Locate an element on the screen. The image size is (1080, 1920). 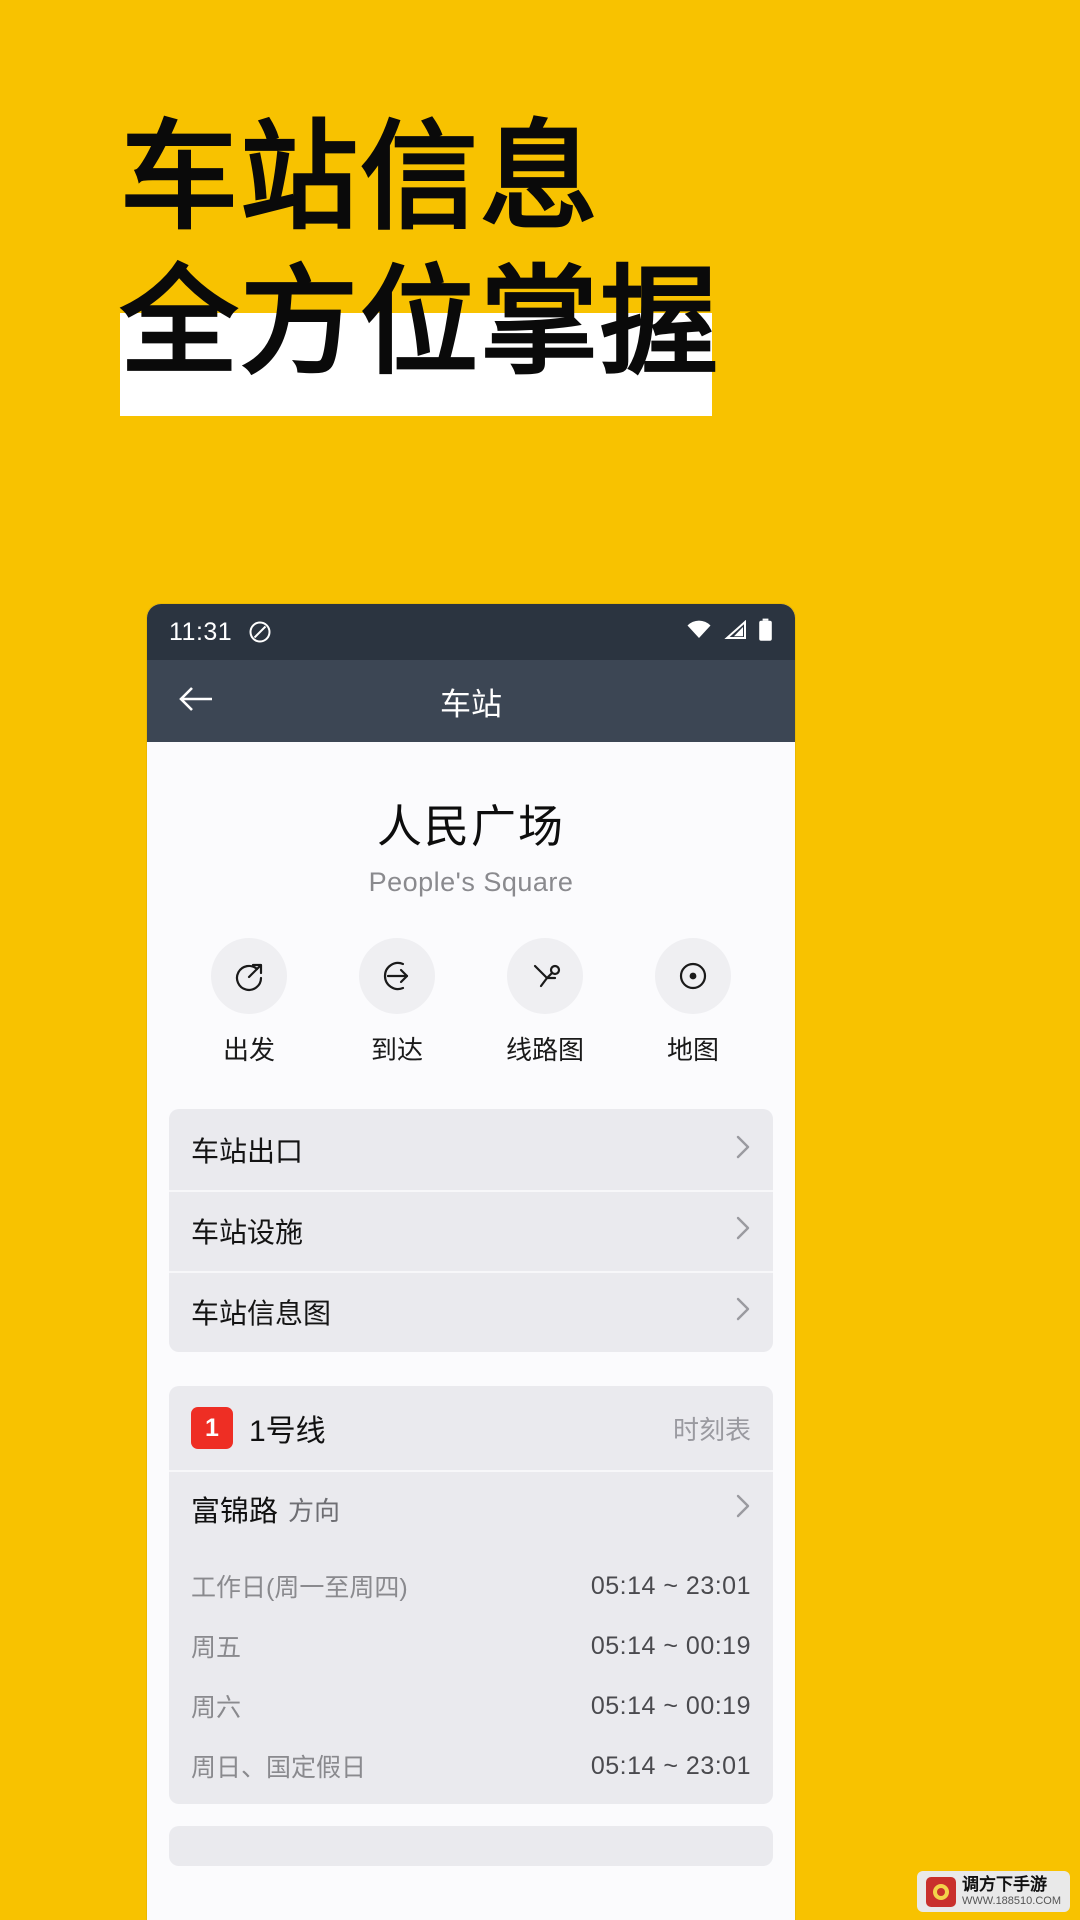
action-label: 地图 is located at coordinates (692, 1050).